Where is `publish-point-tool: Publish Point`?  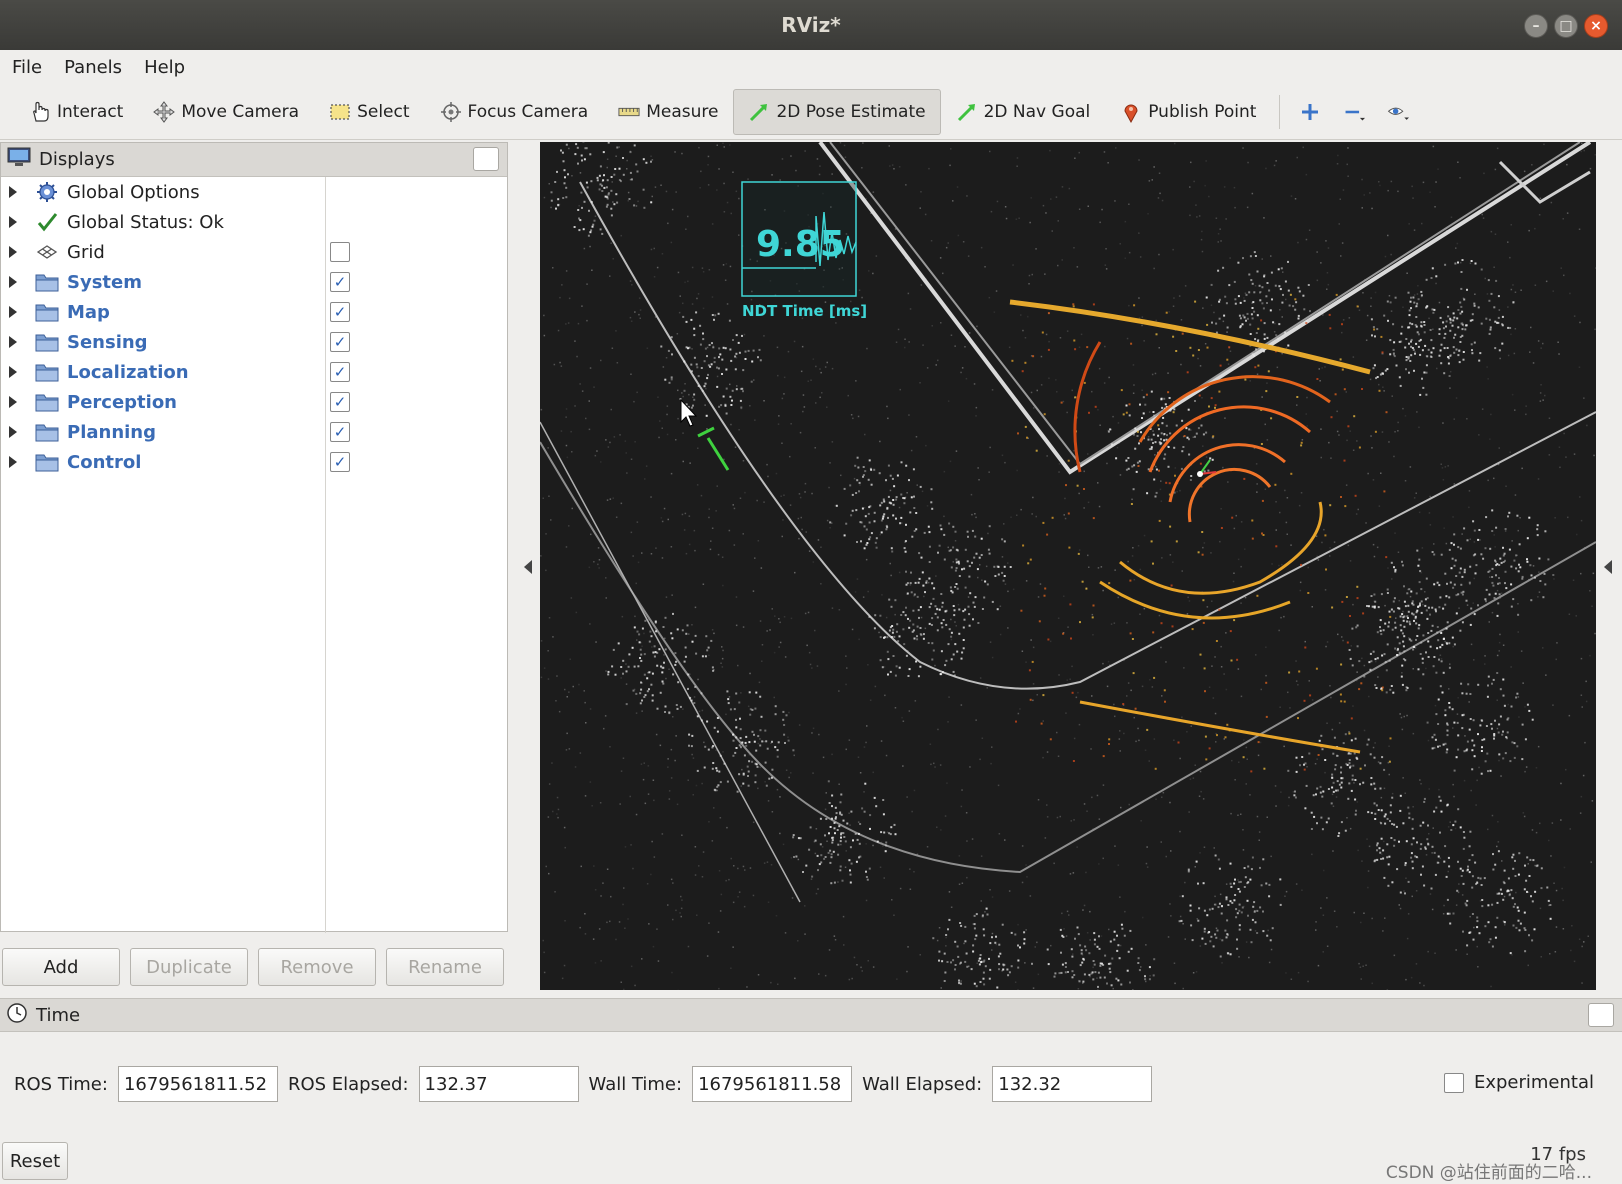 publish-point-tool: Publish Point is located at coordinates (1188, 112).